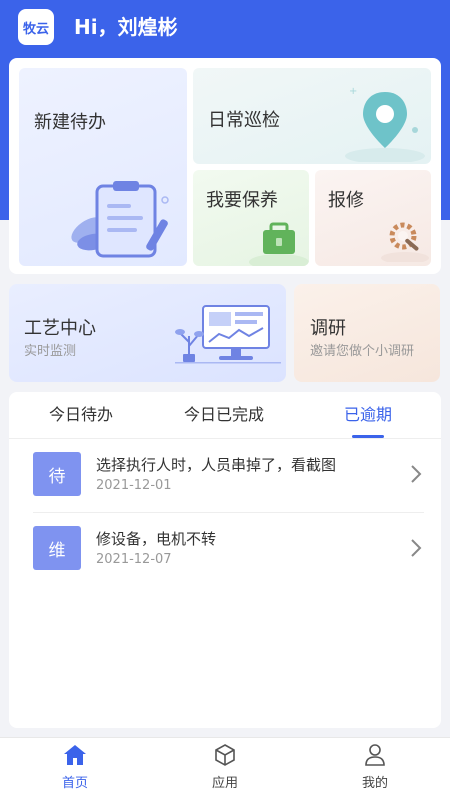  I want to click on craft-center-title: 工艺中心, so click(60, 328).